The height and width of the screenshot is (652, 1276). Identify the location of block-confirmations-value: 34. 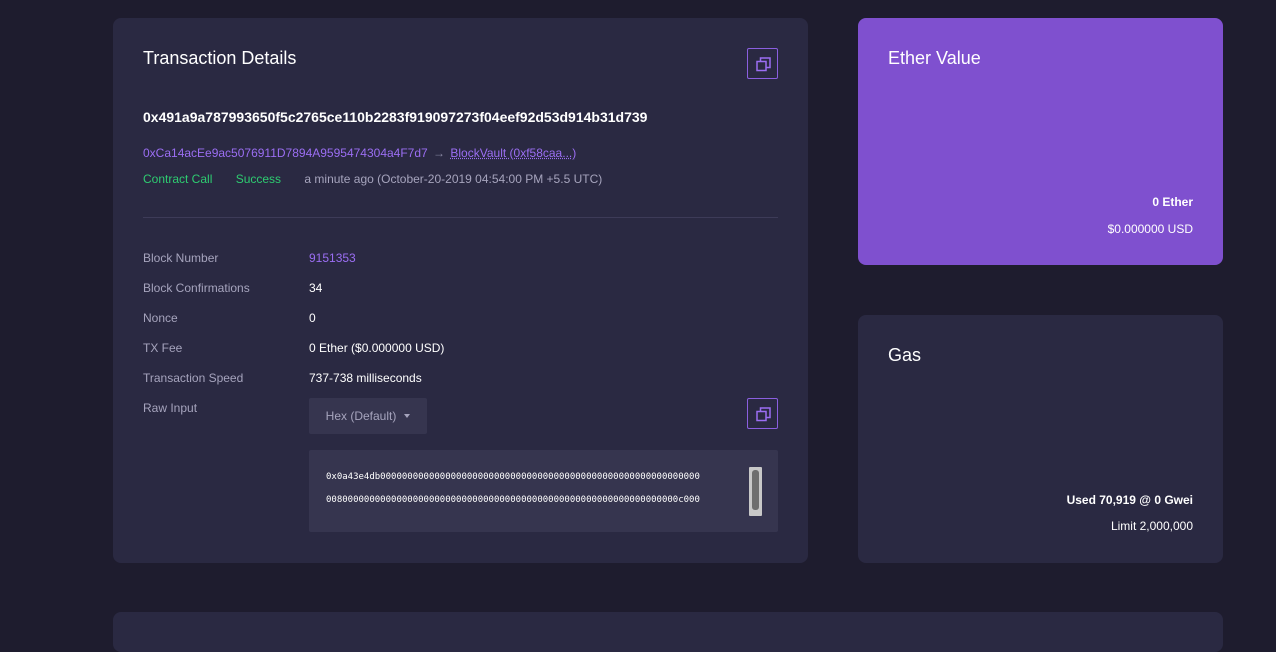
(316, 288).